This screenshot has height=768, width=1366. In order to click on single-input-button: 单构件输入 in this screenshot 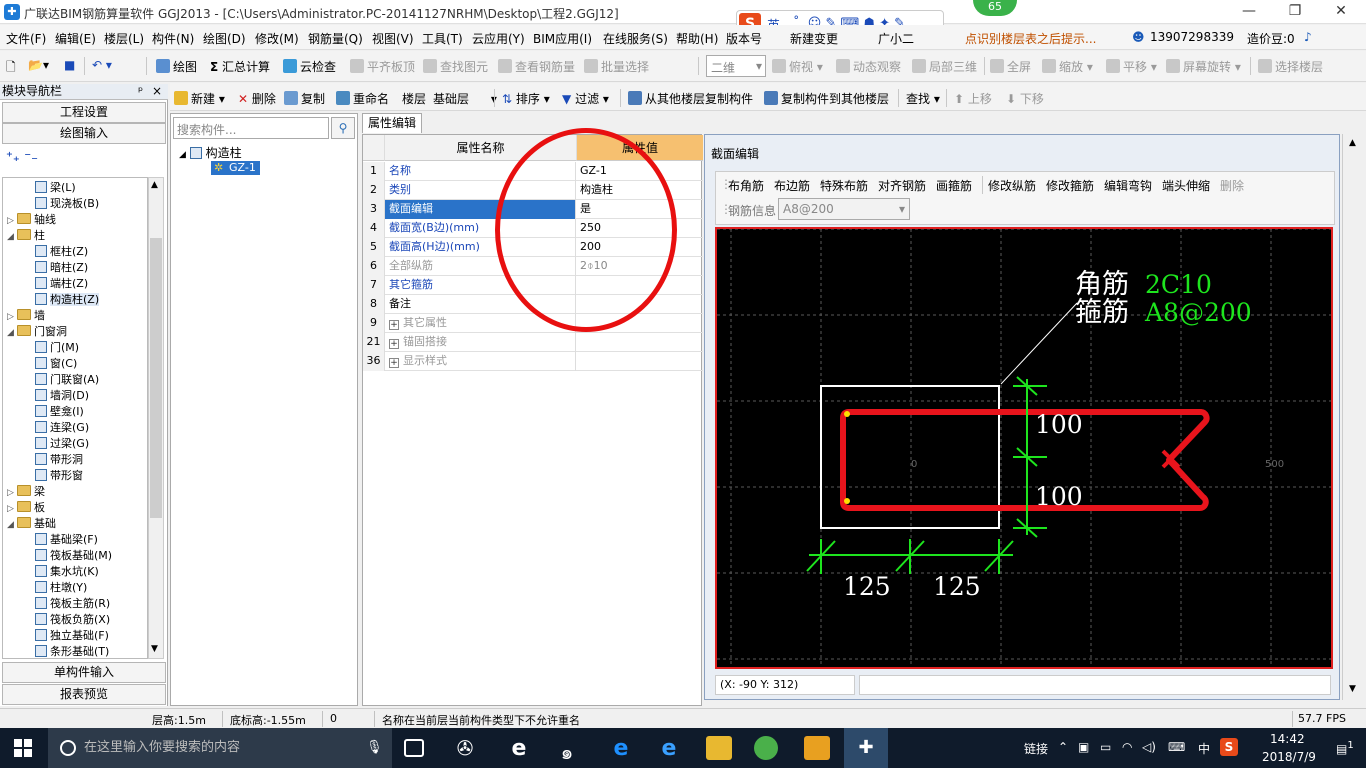, I will do `click(84, 672)`.